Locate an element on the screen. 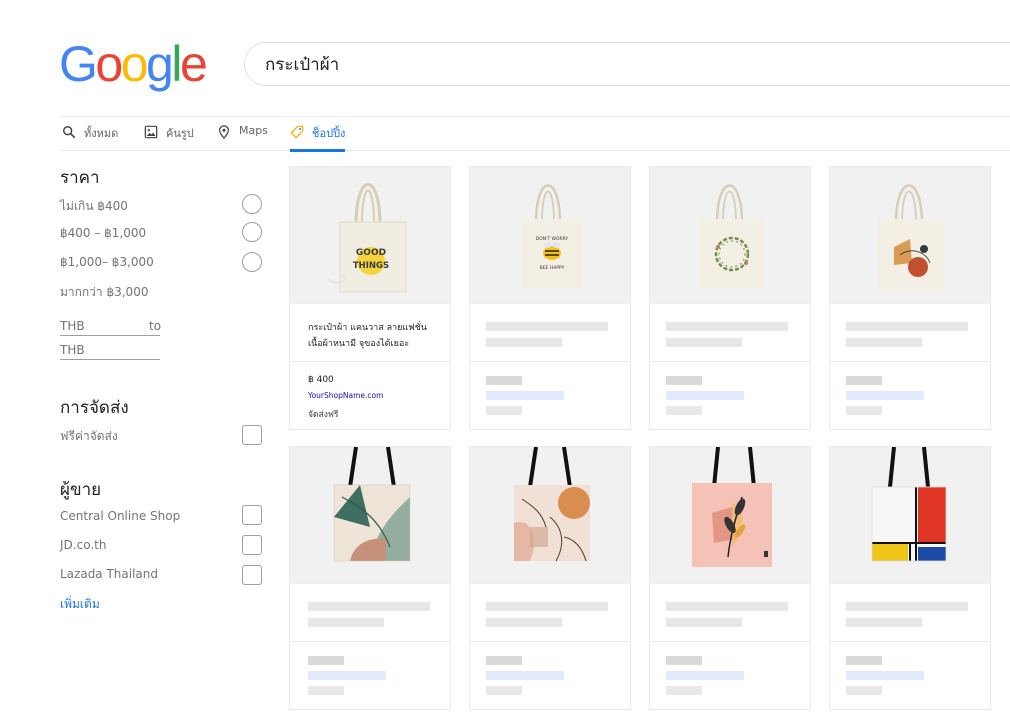 Image resolution: width=1010 pixels, height=724 pixels. search-box is located at coordinates (627, 64).